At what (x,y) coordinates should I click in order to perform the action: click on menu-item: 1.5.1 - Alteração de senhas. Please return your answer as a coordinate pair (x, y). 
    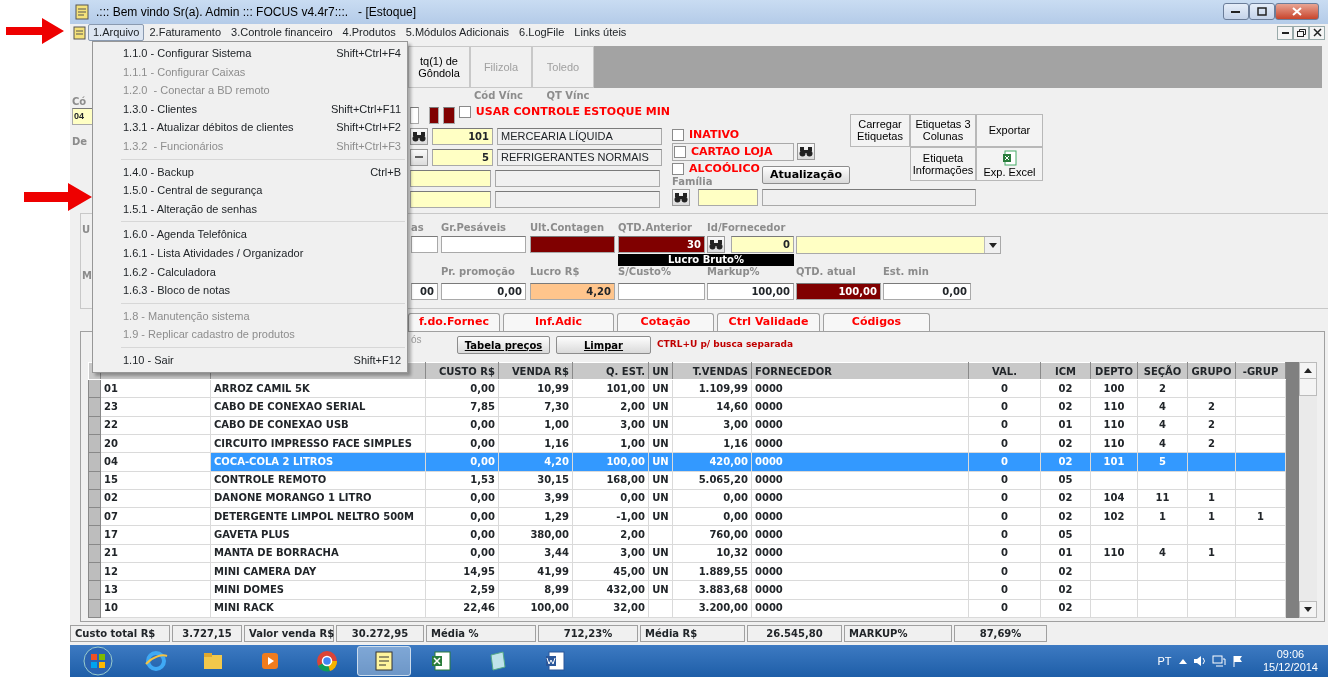
    Looking at the image, I should click on (250, 209).